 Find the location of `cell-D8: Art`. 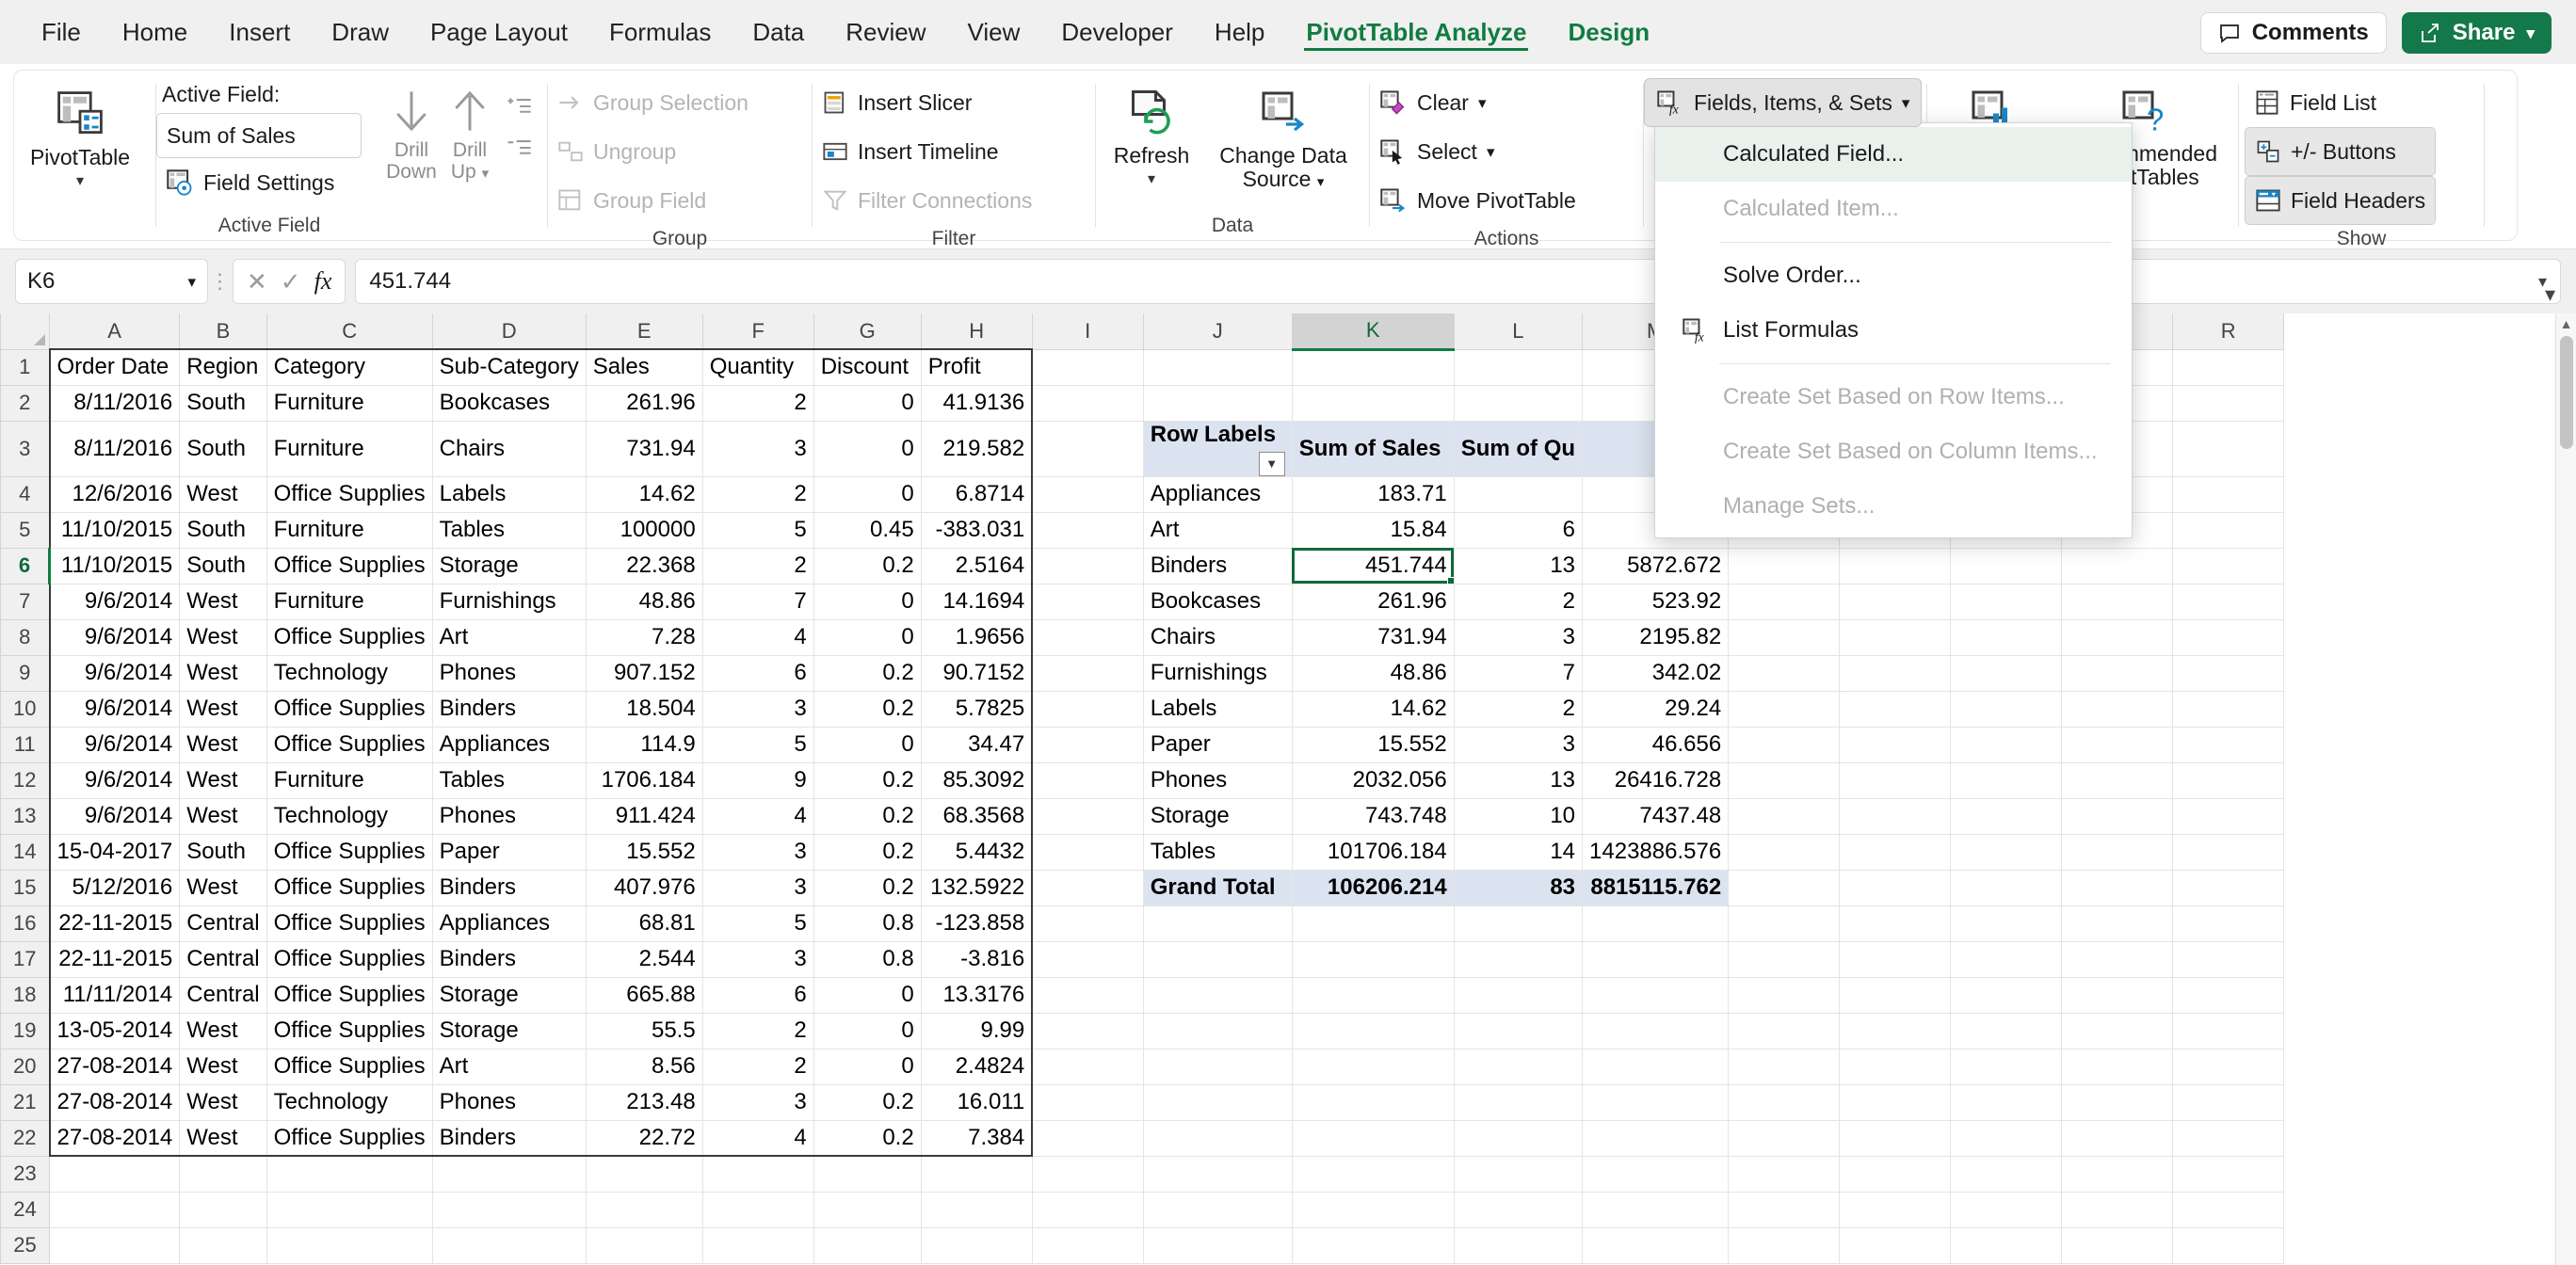

cell-D8: Art is located at coordinates (509, 637).